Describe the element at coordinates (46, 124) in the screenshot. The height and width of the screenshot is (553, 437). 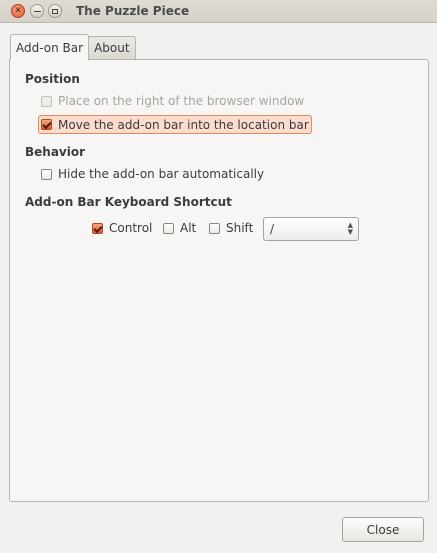
I see `into-location-bar-checkbox` at that location.